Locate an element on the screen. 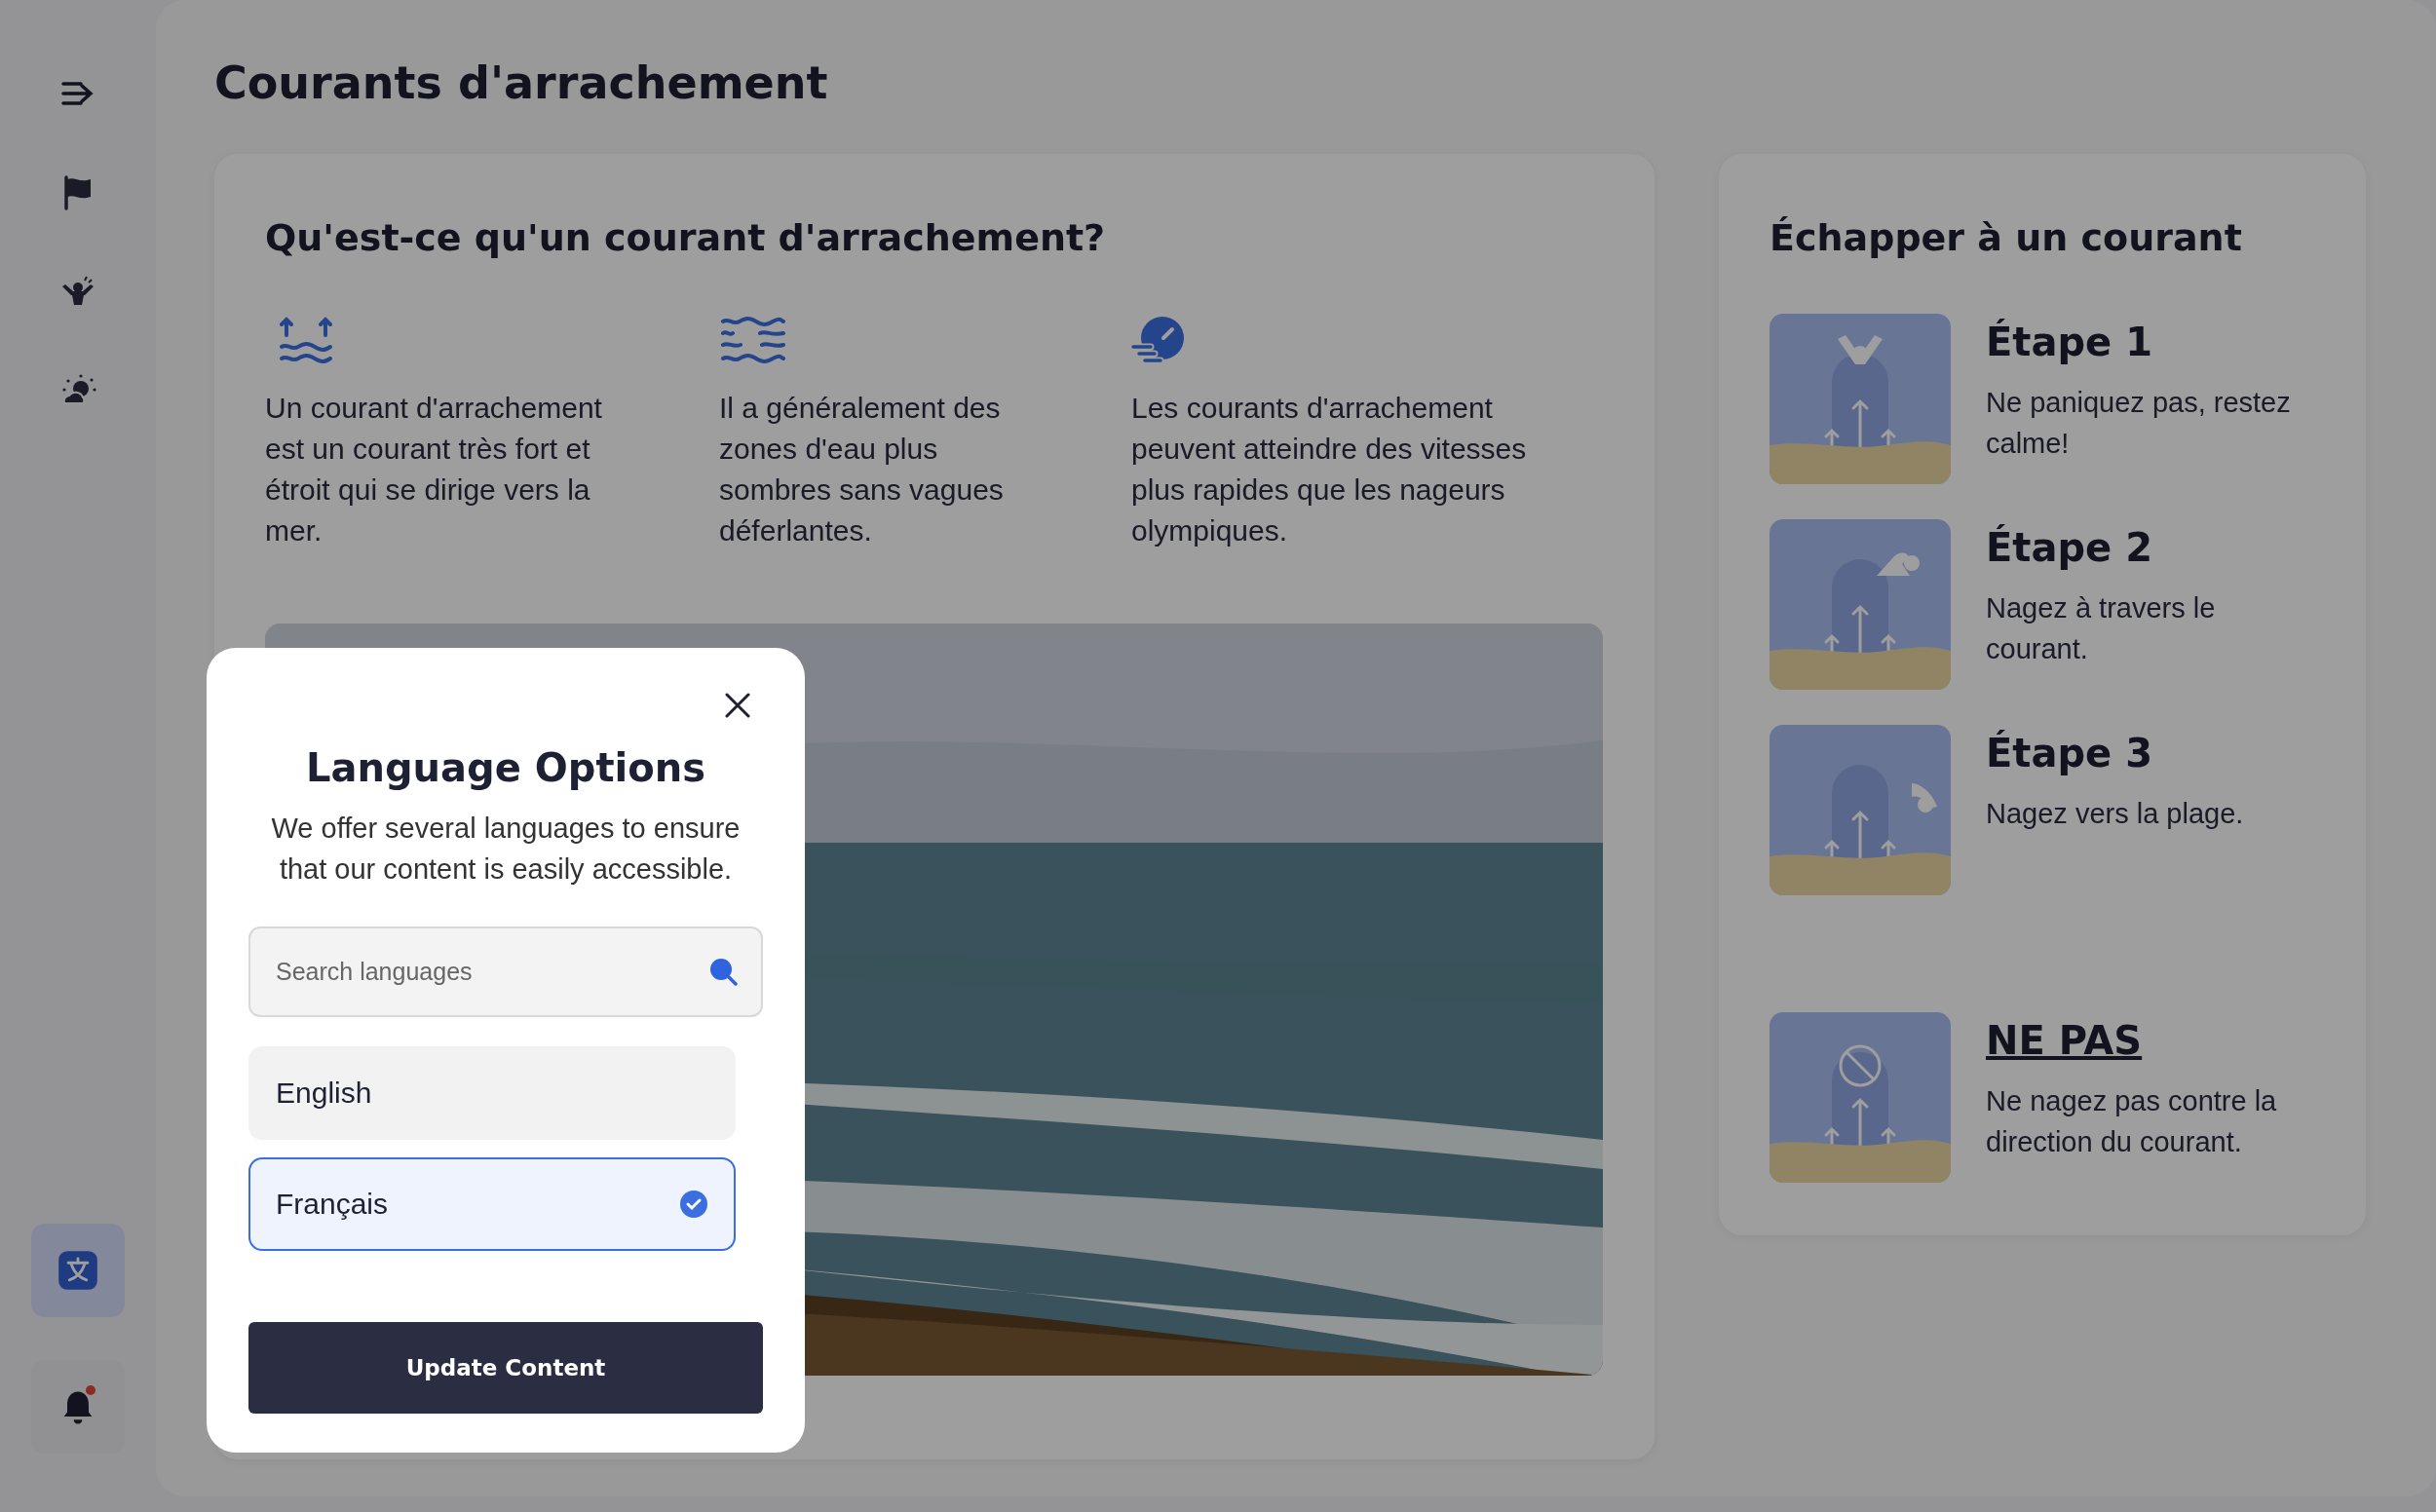  step-title: Étape 1 is located at coordinates (2069, 342).